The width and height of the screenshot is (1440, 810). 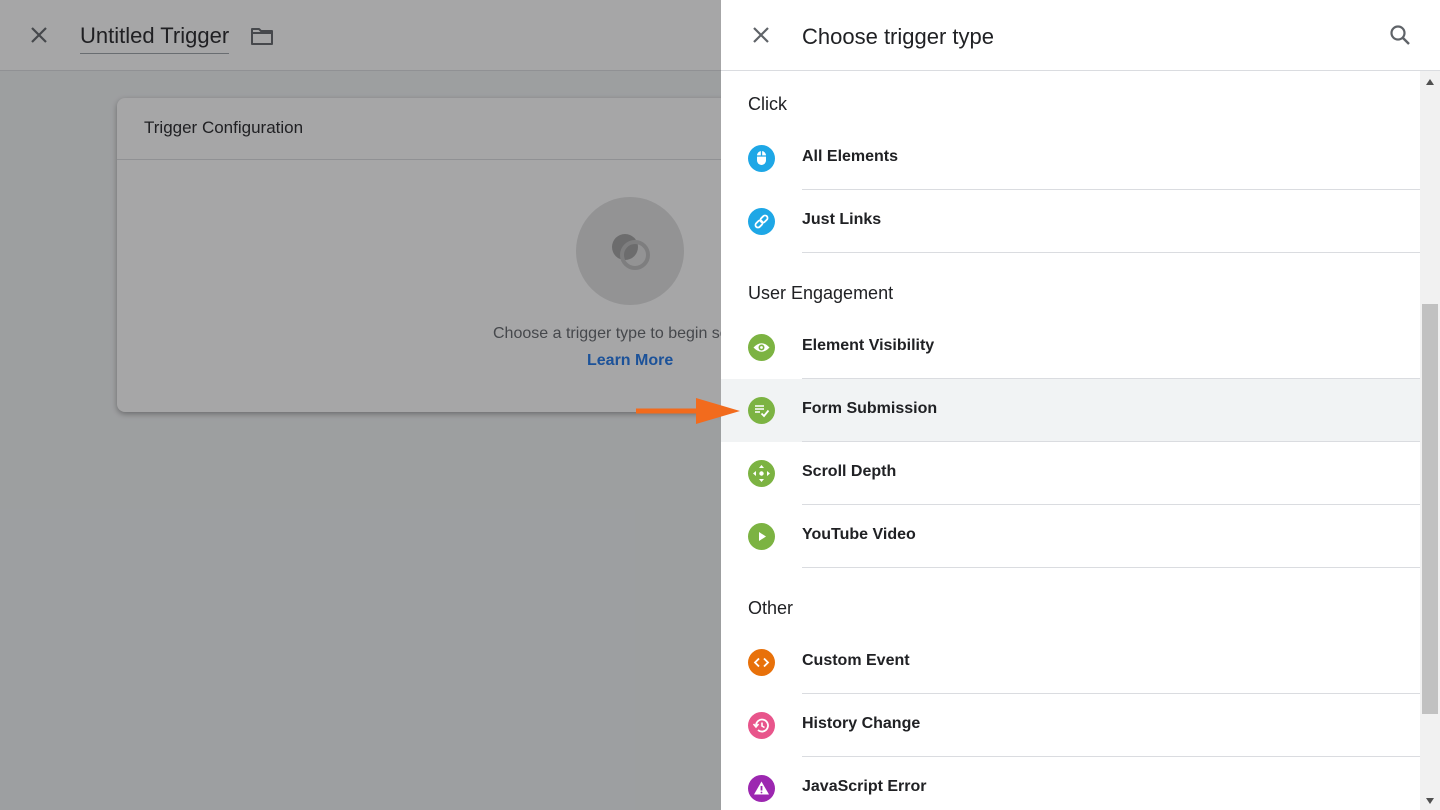 I want to click on trigger-option-label: All Elements, so click(x=850, y=156).